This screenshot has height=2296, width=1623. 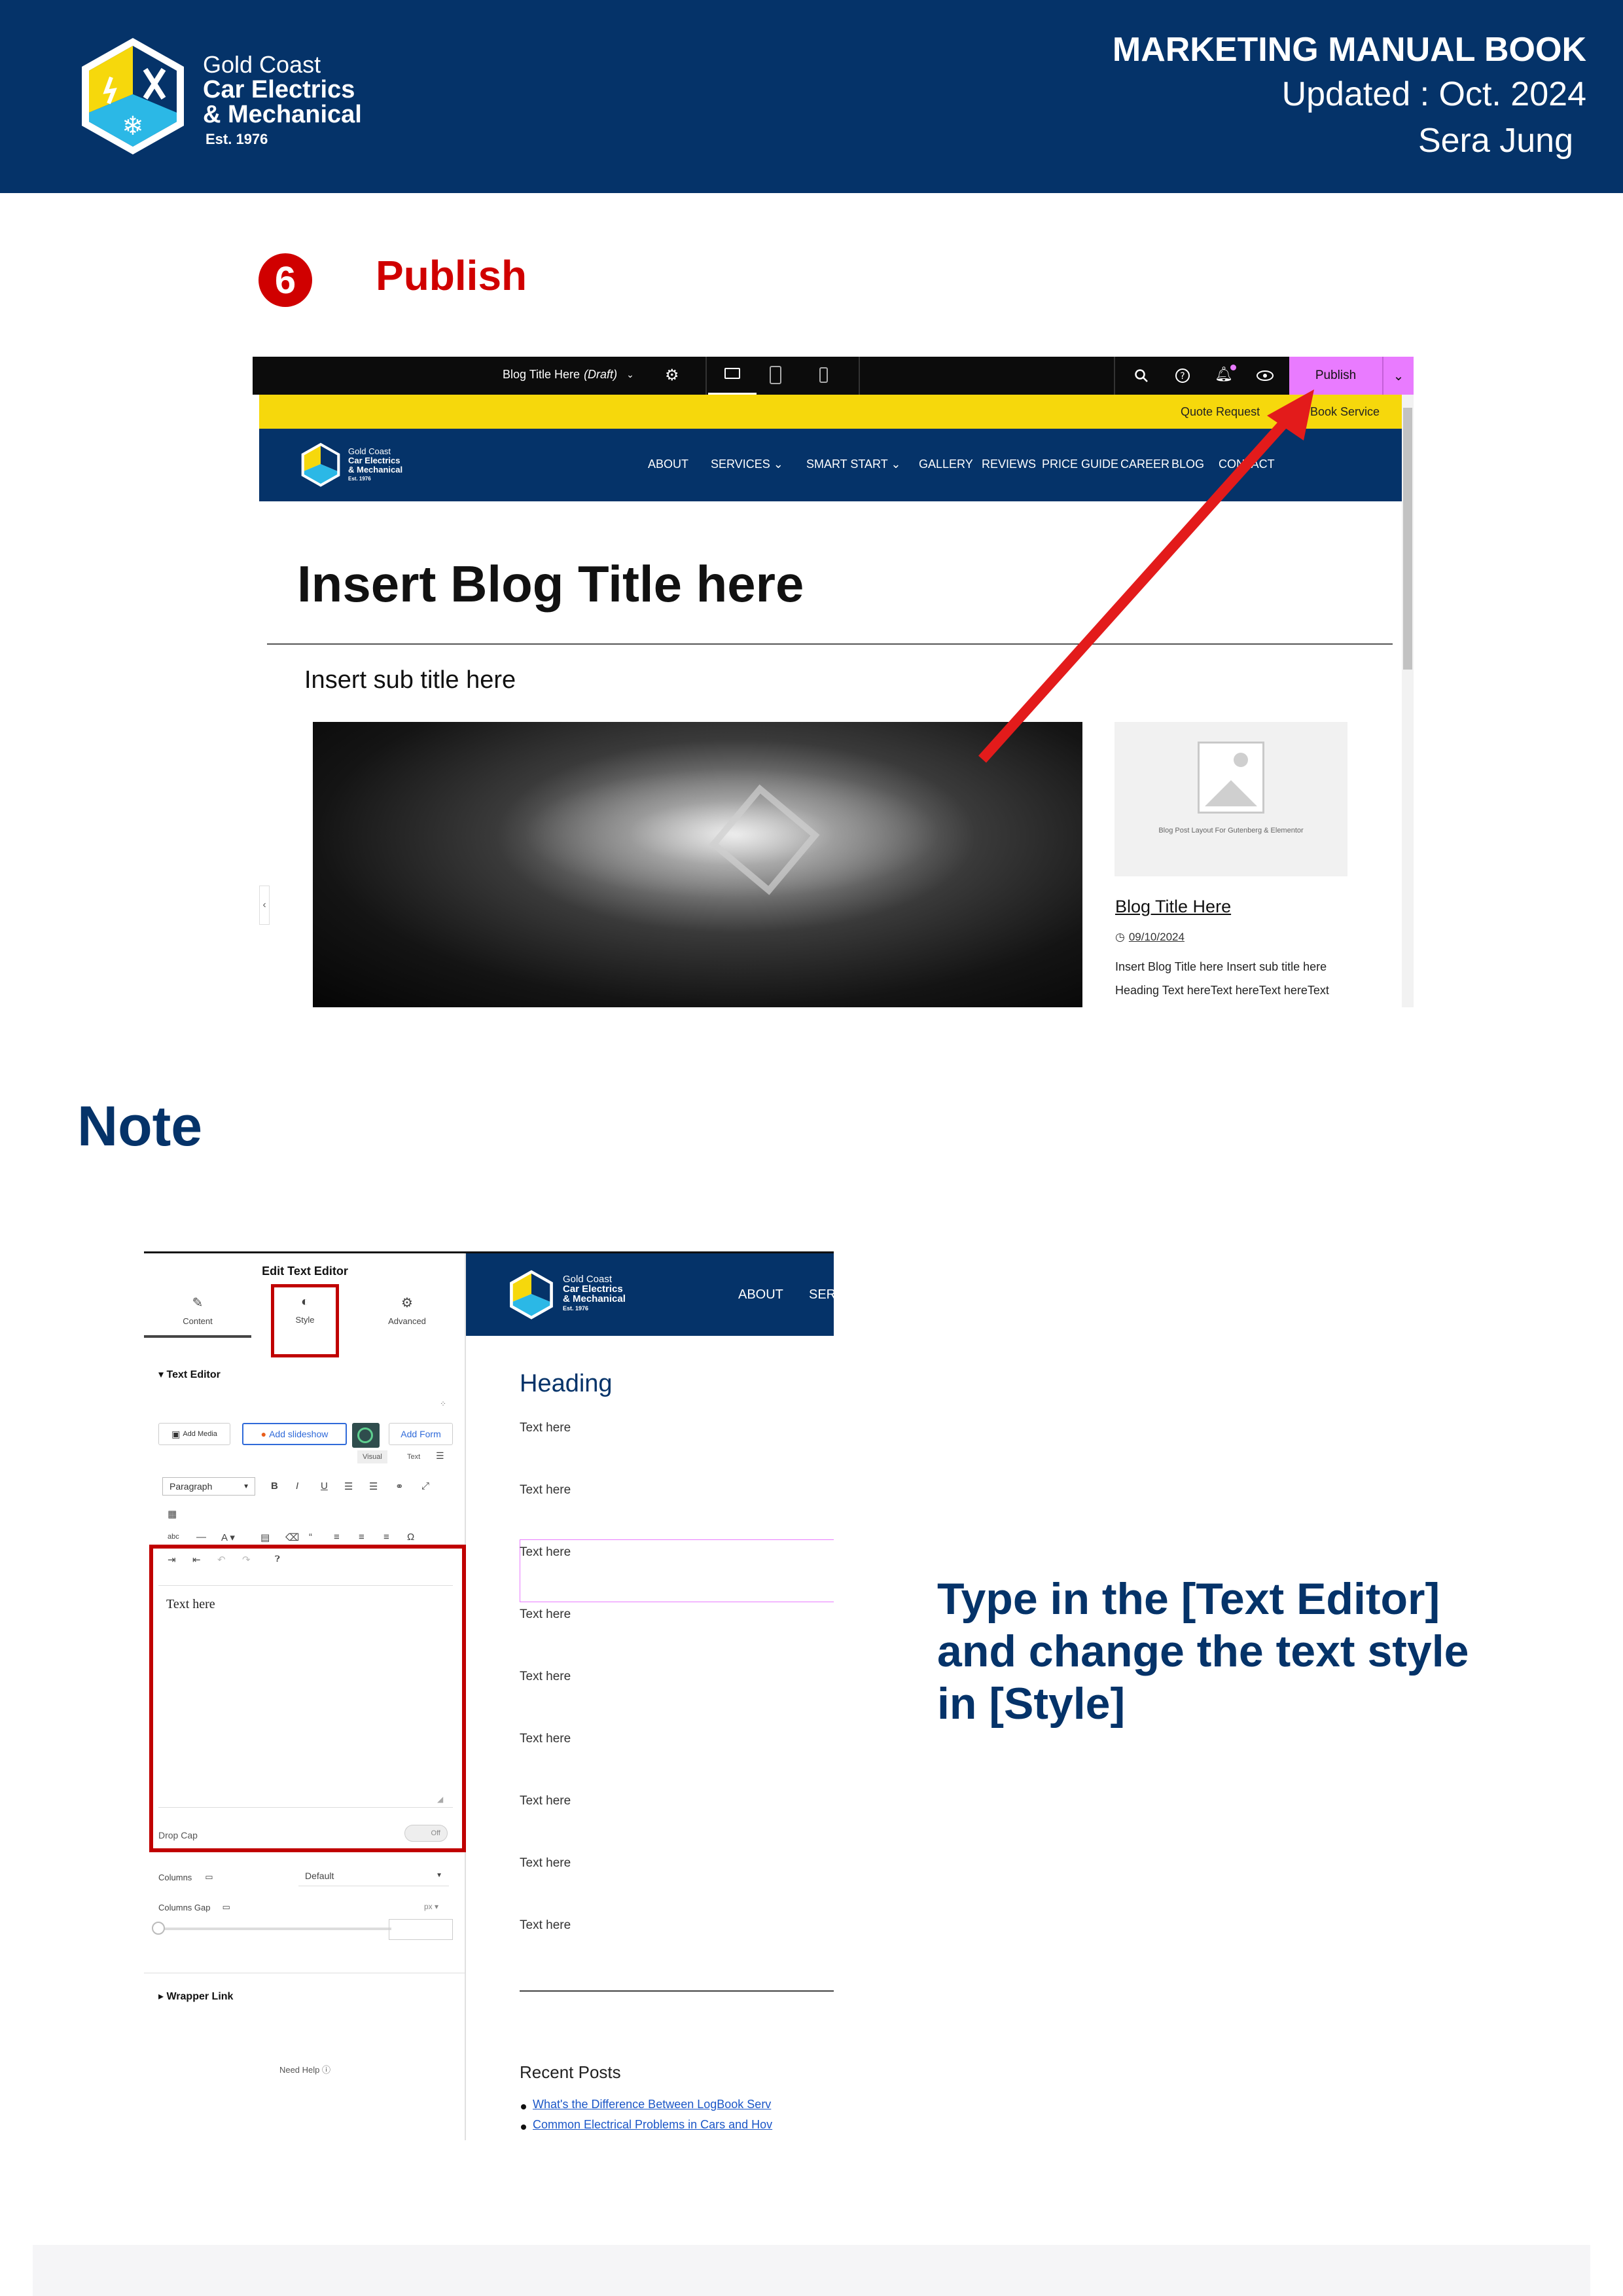 I want to click on step-number-badge: 6, so click(x=285, y=280).